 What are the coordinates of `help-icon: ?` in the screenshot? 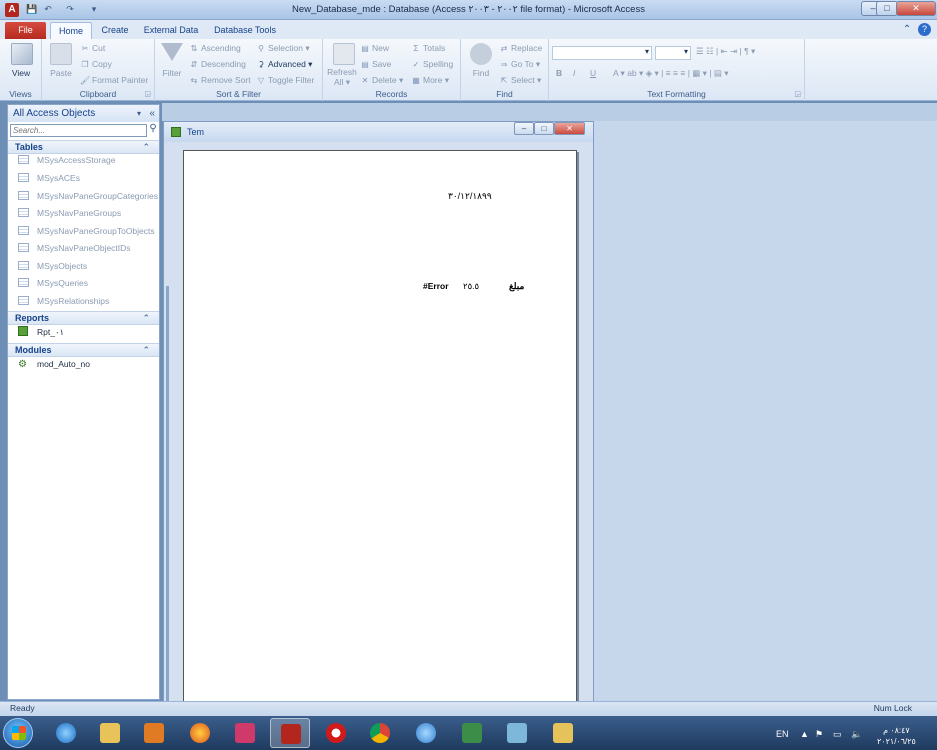 It's located at (924, 29).